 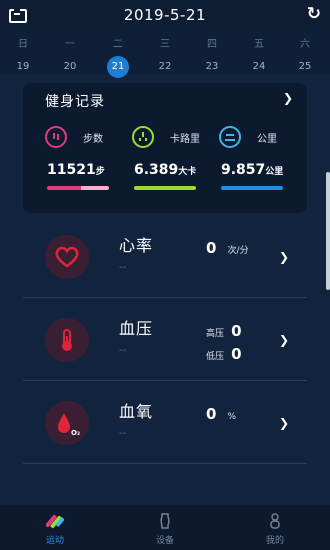 I want to click on low-pressure: 低压 0, so click(x=224, y=353).